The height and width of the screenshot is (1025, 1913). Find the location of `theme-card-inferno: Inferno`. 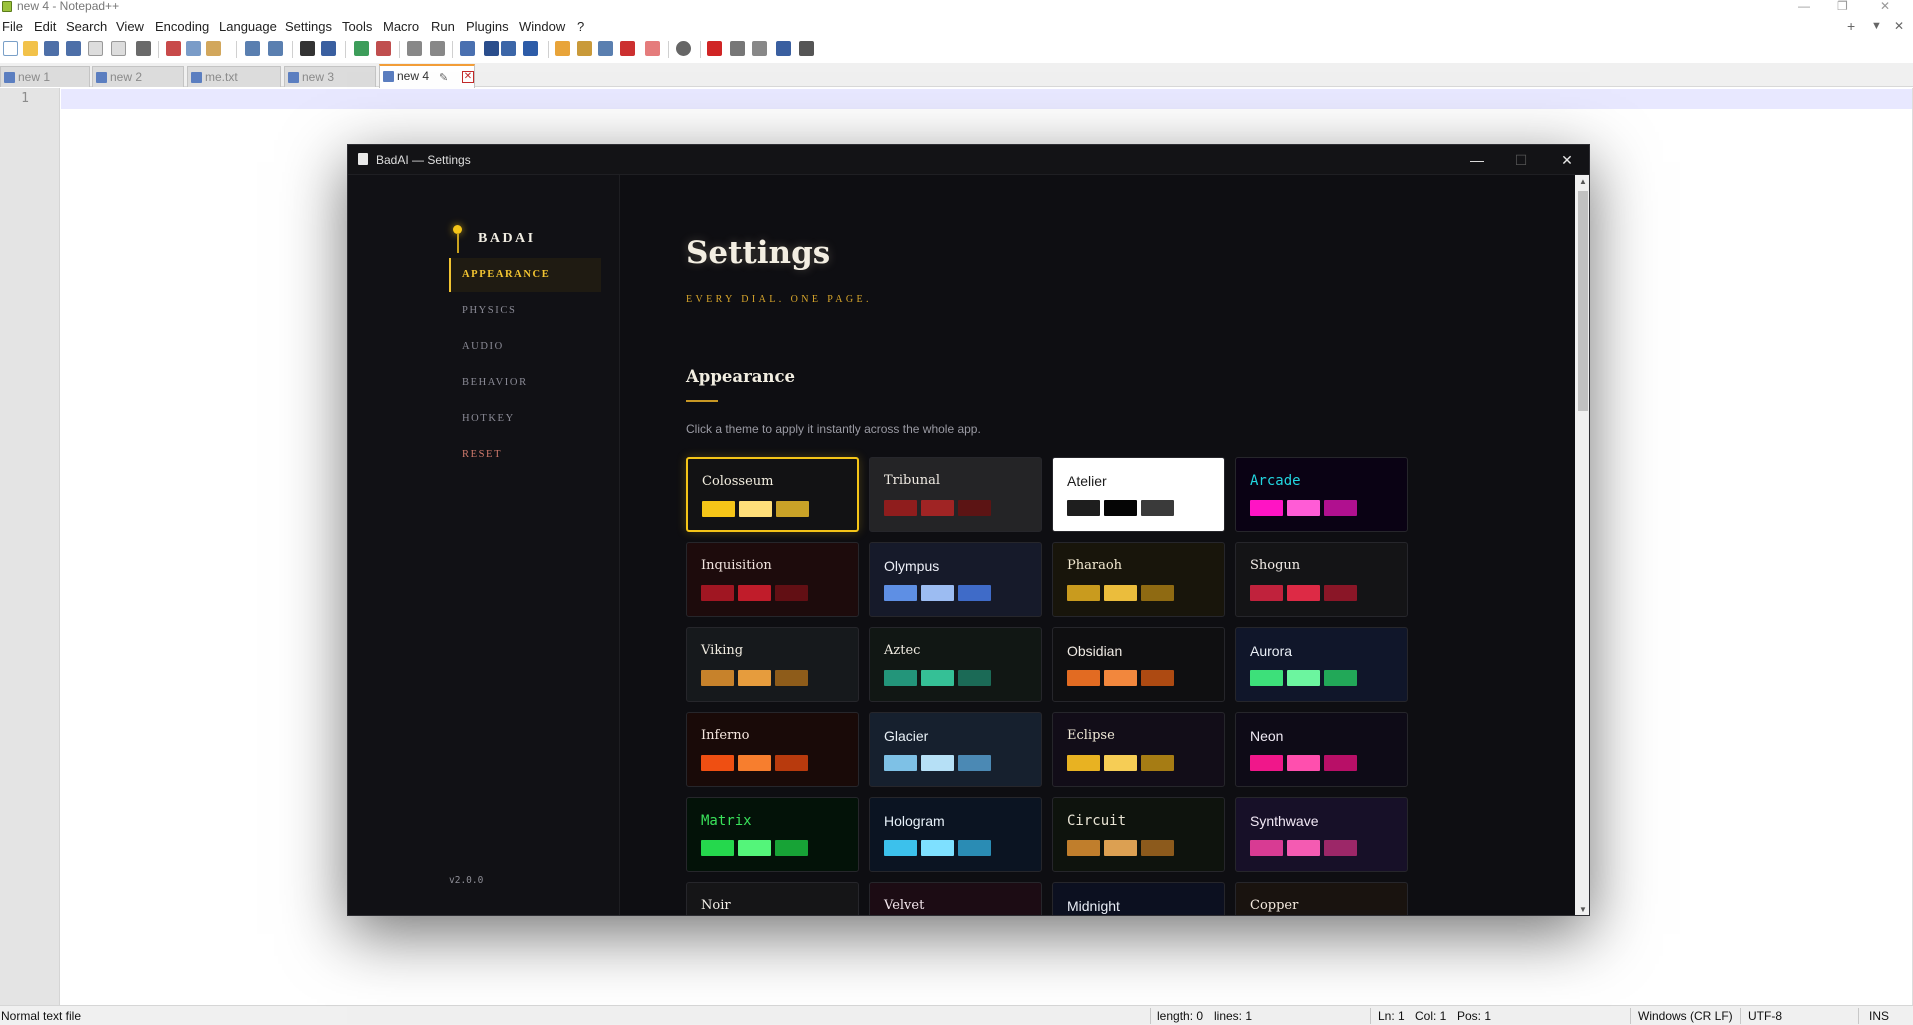

theme-card-inferno: Inferno is located at coordinates (772, 749).